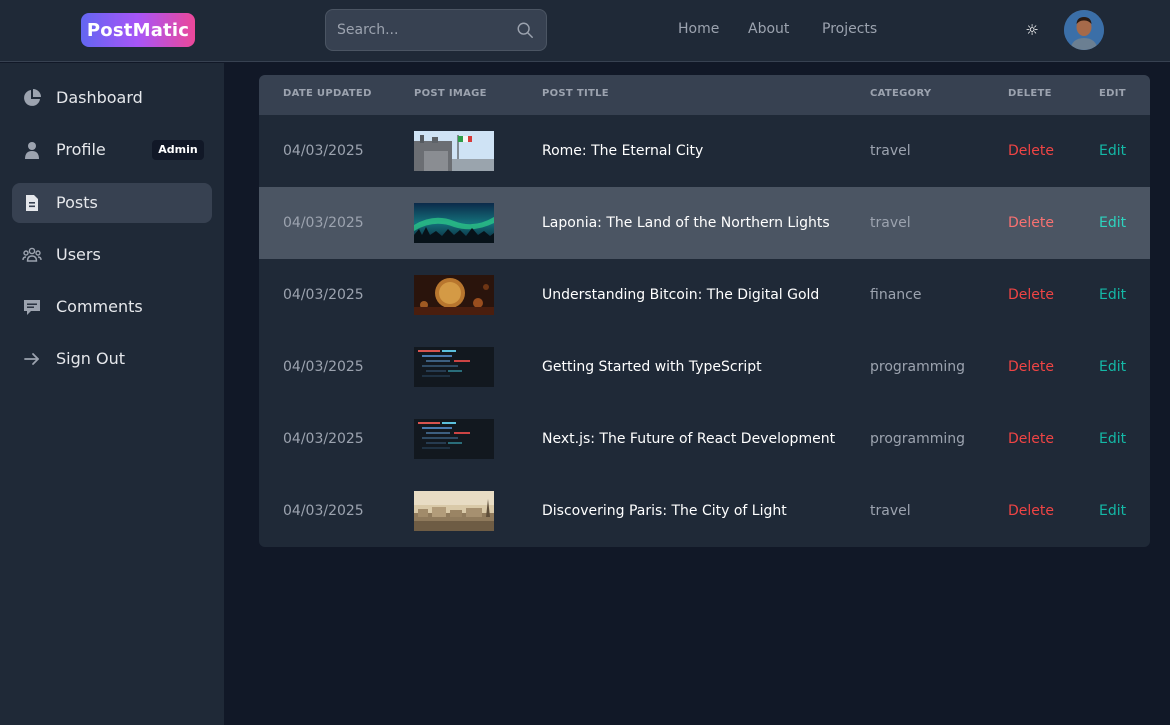 This screenshot has width=1170, height=725. Describe the element at coordinates (652, 367) in the screenshot. I see `post-title: Getting Started with TypeScript` at that location.